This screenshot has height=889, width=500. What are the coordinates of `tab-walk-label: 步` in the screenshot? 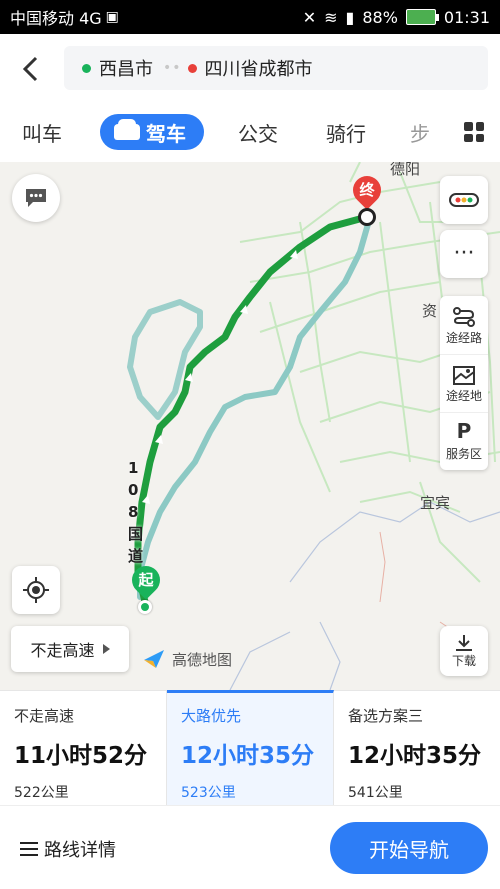 It's located at (420, 133).